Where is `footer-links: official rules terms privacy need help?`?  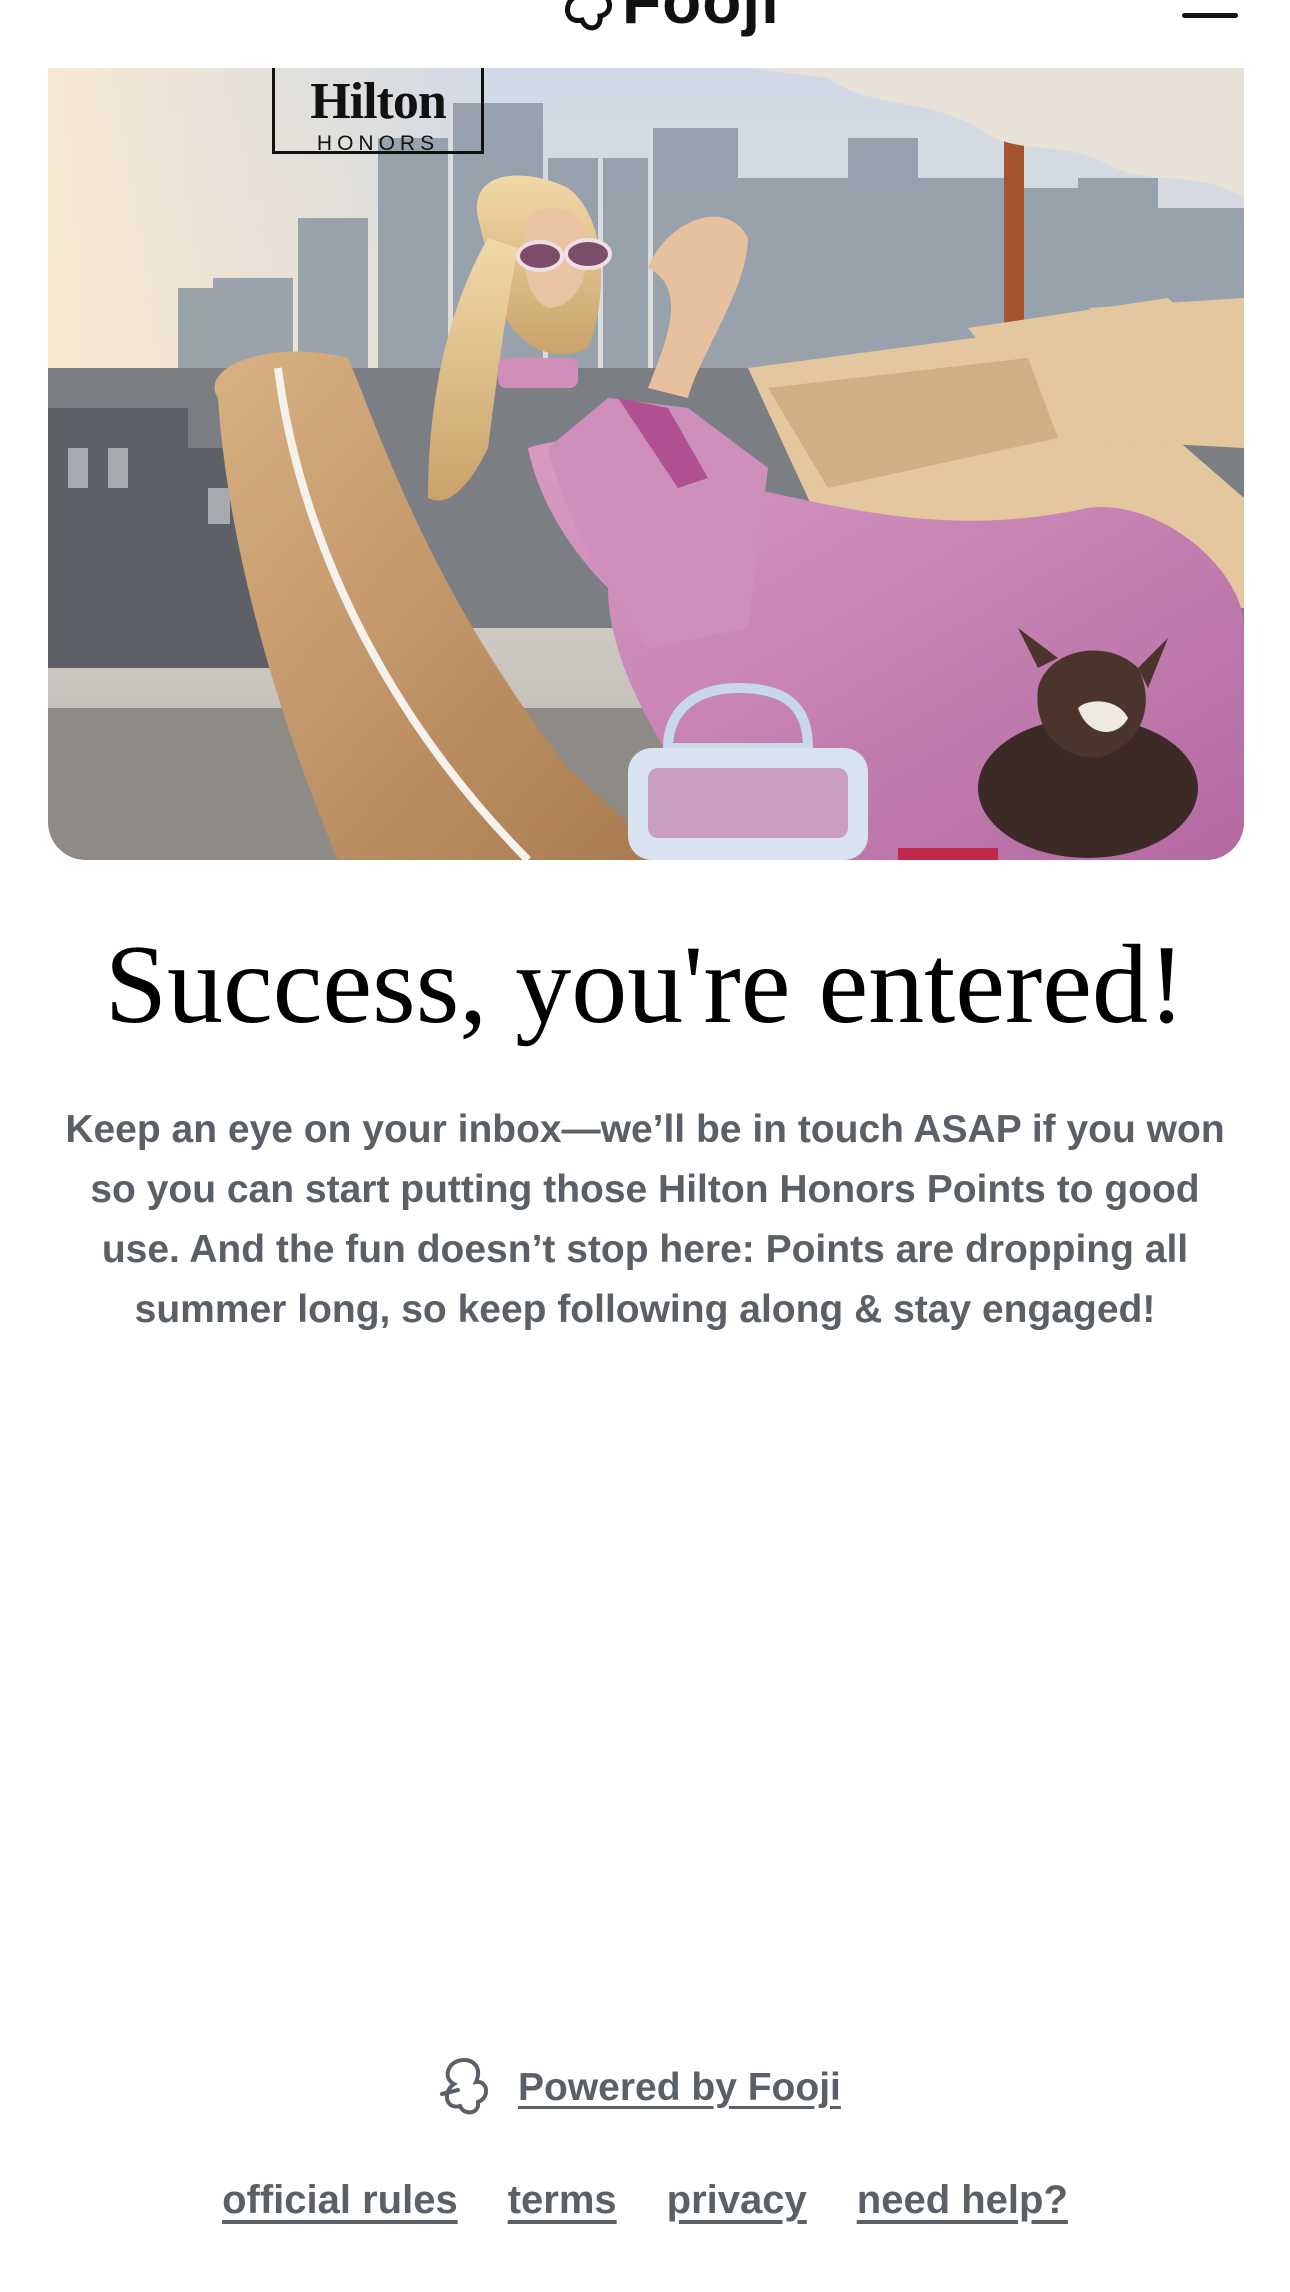 footer-links: official rules terms privacy need help? is located at coordinates (645, 2200).